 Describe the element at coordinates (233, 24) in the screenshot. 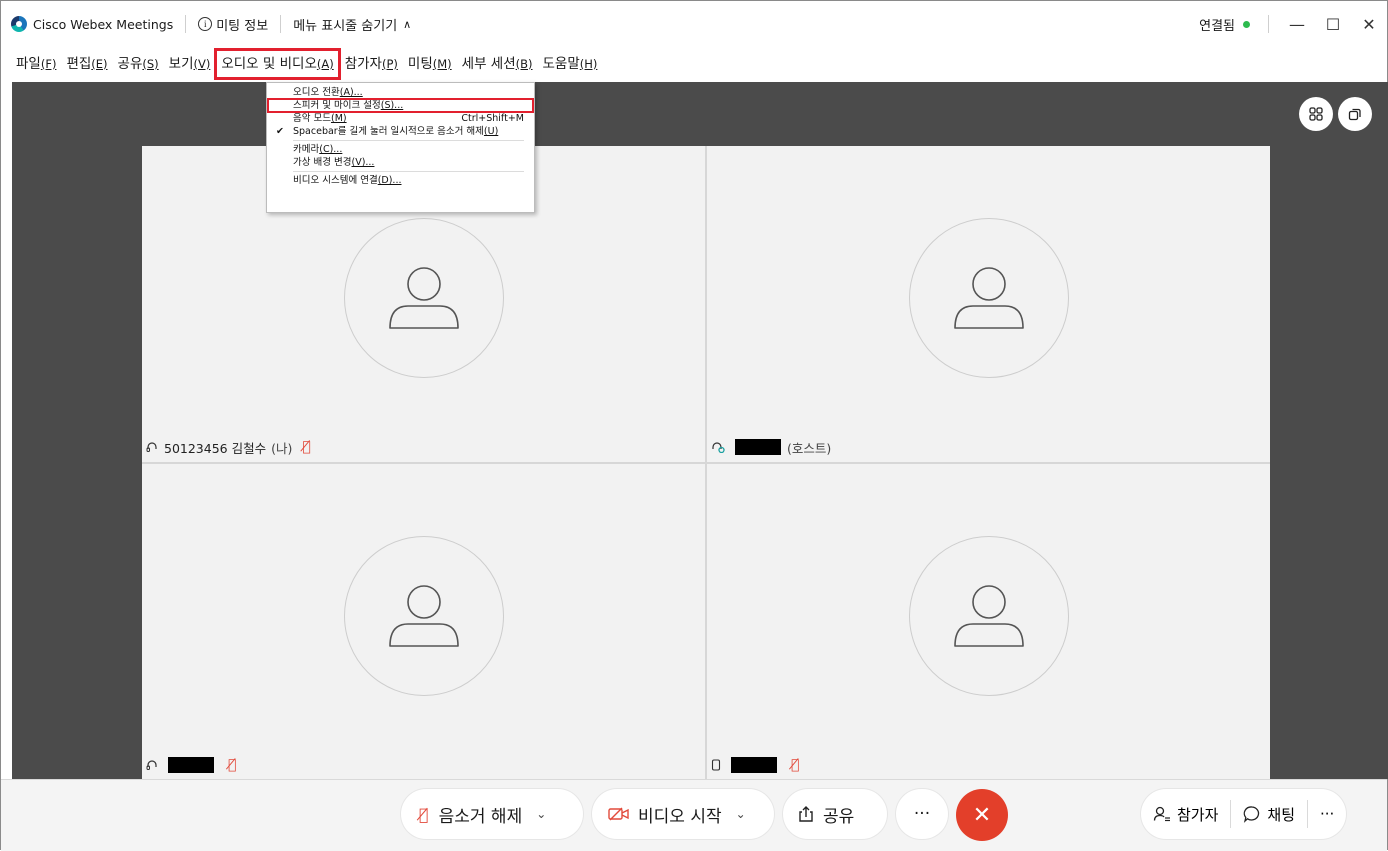

I see `meeting-info-button: i 미팅 정보` at that location.